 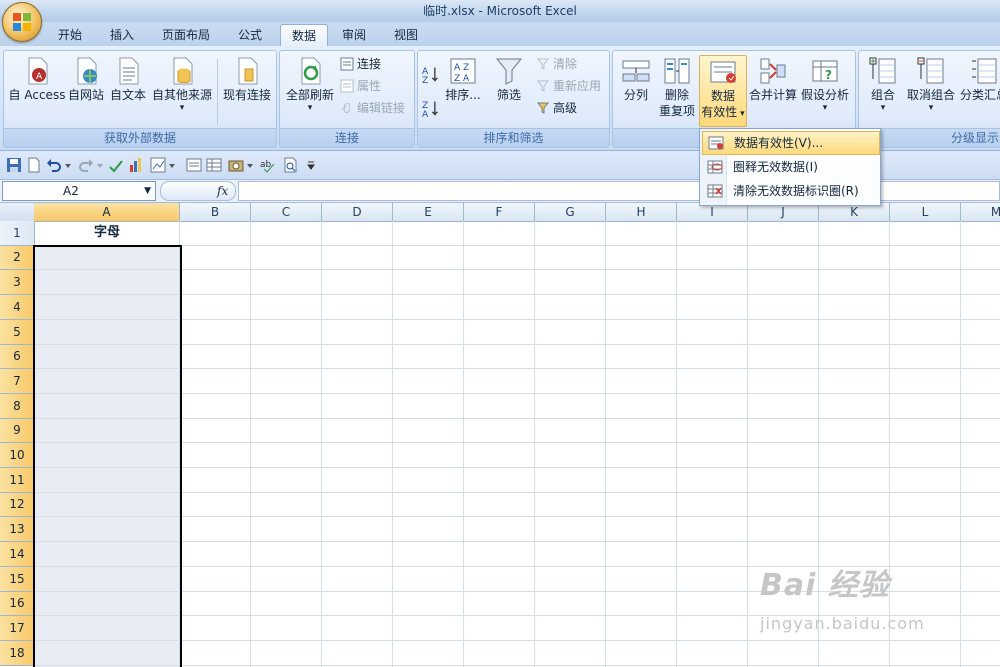 What do you see at coordinates (17, 505) in the screenshot?
I see `row-header-12: 12` at bounding box center [17, 505].